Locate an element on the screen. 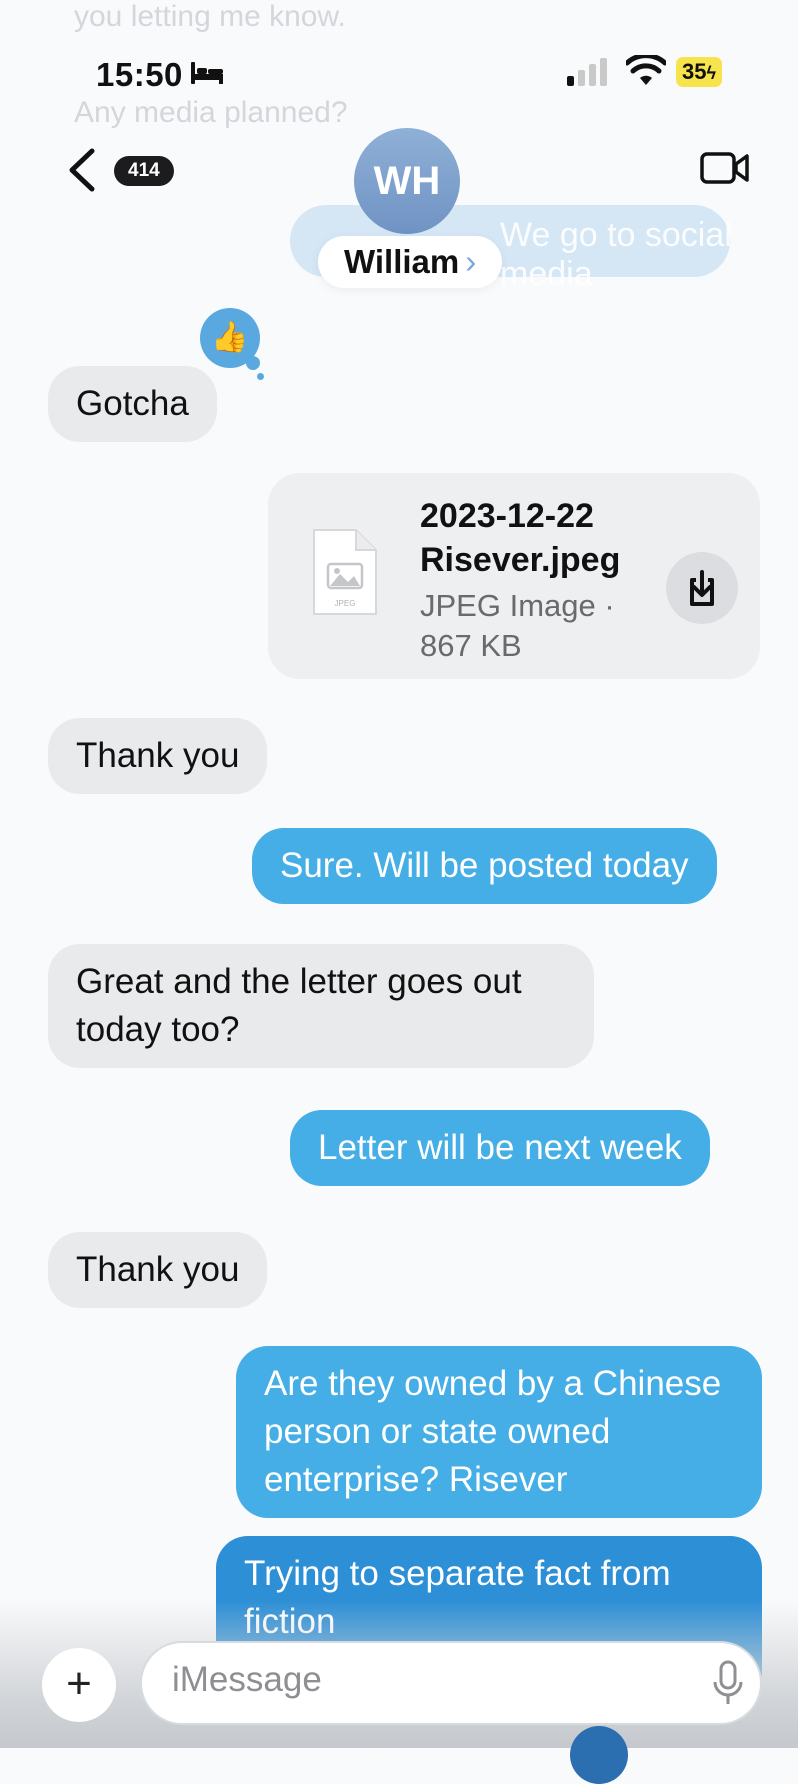 The image size is (798, 1784). contact-name: William is located at coordinates (402, 261).